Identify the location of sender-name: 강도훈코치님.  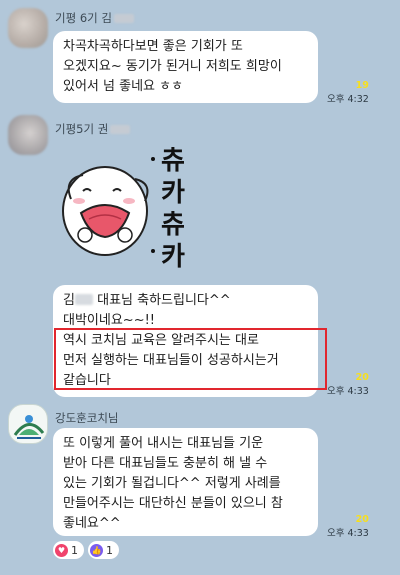
(87, 418).